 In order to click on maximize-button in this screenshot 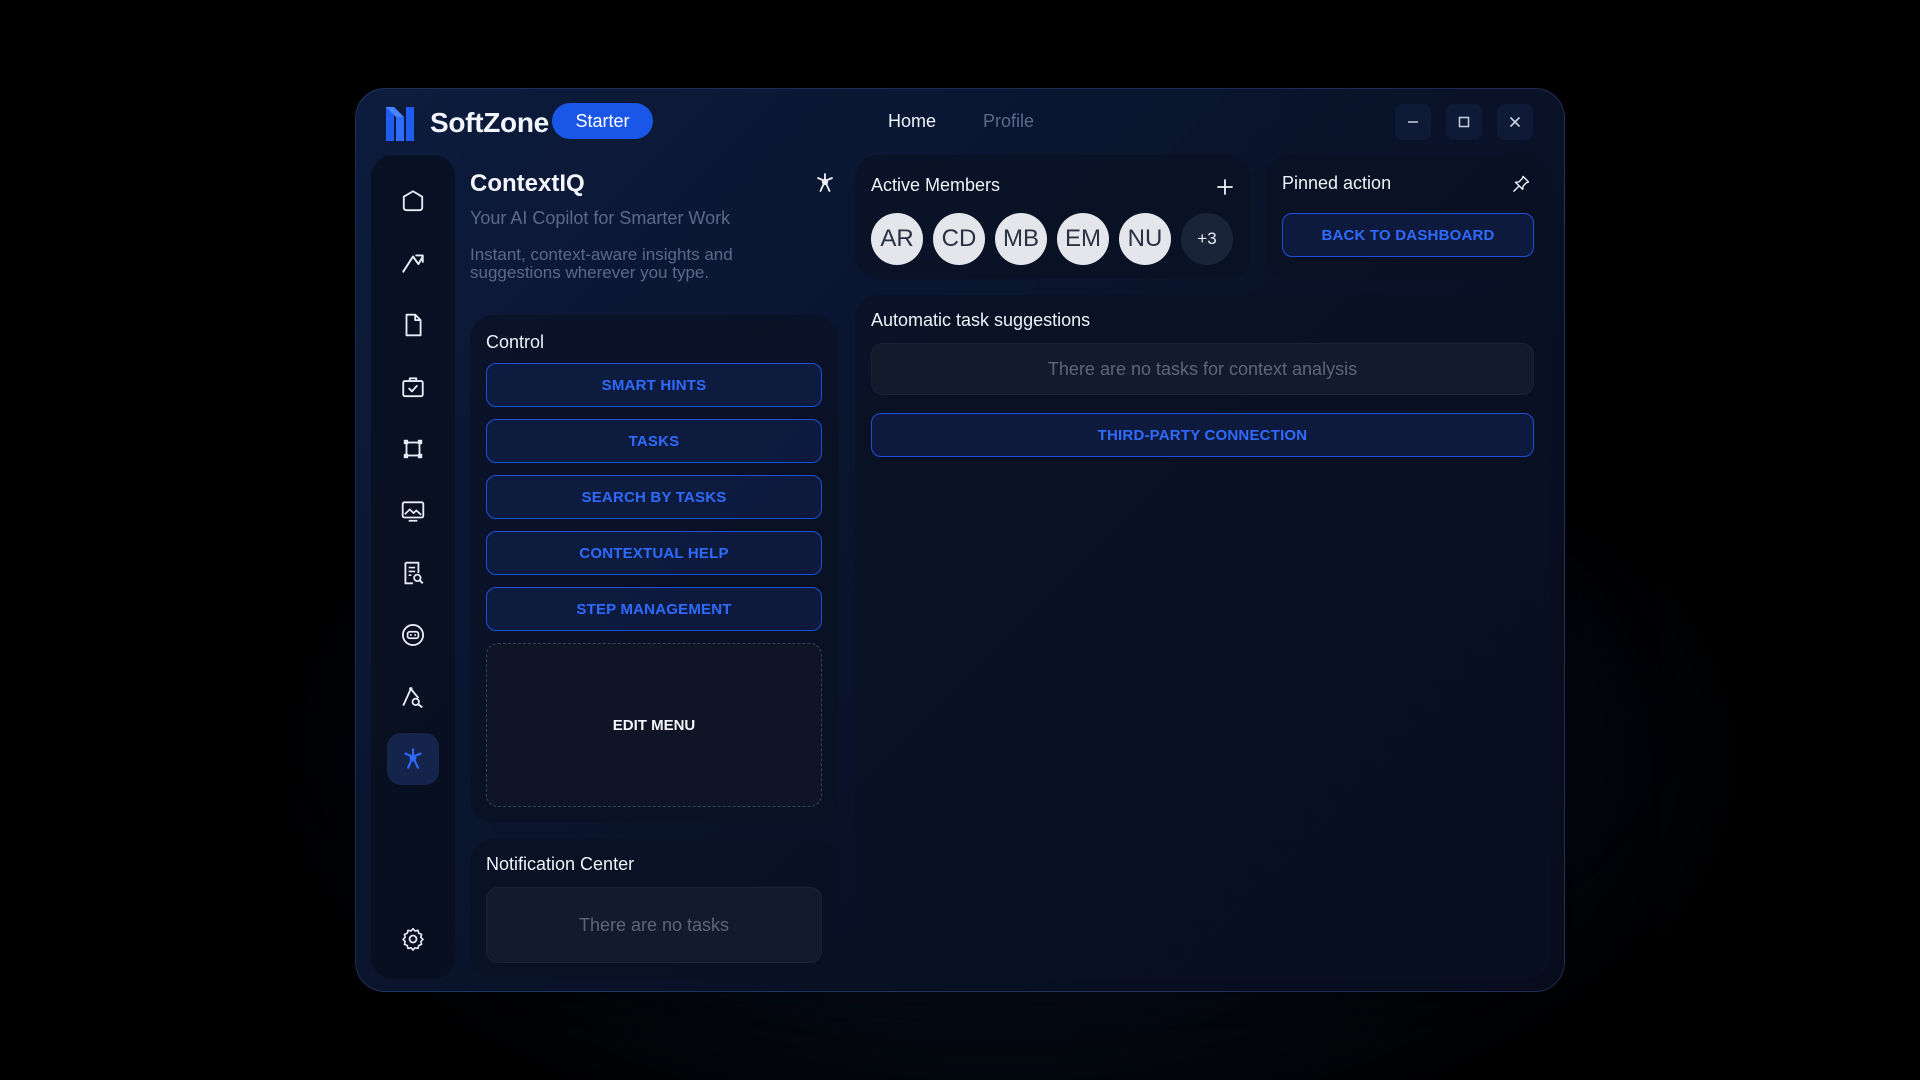, I will do `click(1464, 122)`.